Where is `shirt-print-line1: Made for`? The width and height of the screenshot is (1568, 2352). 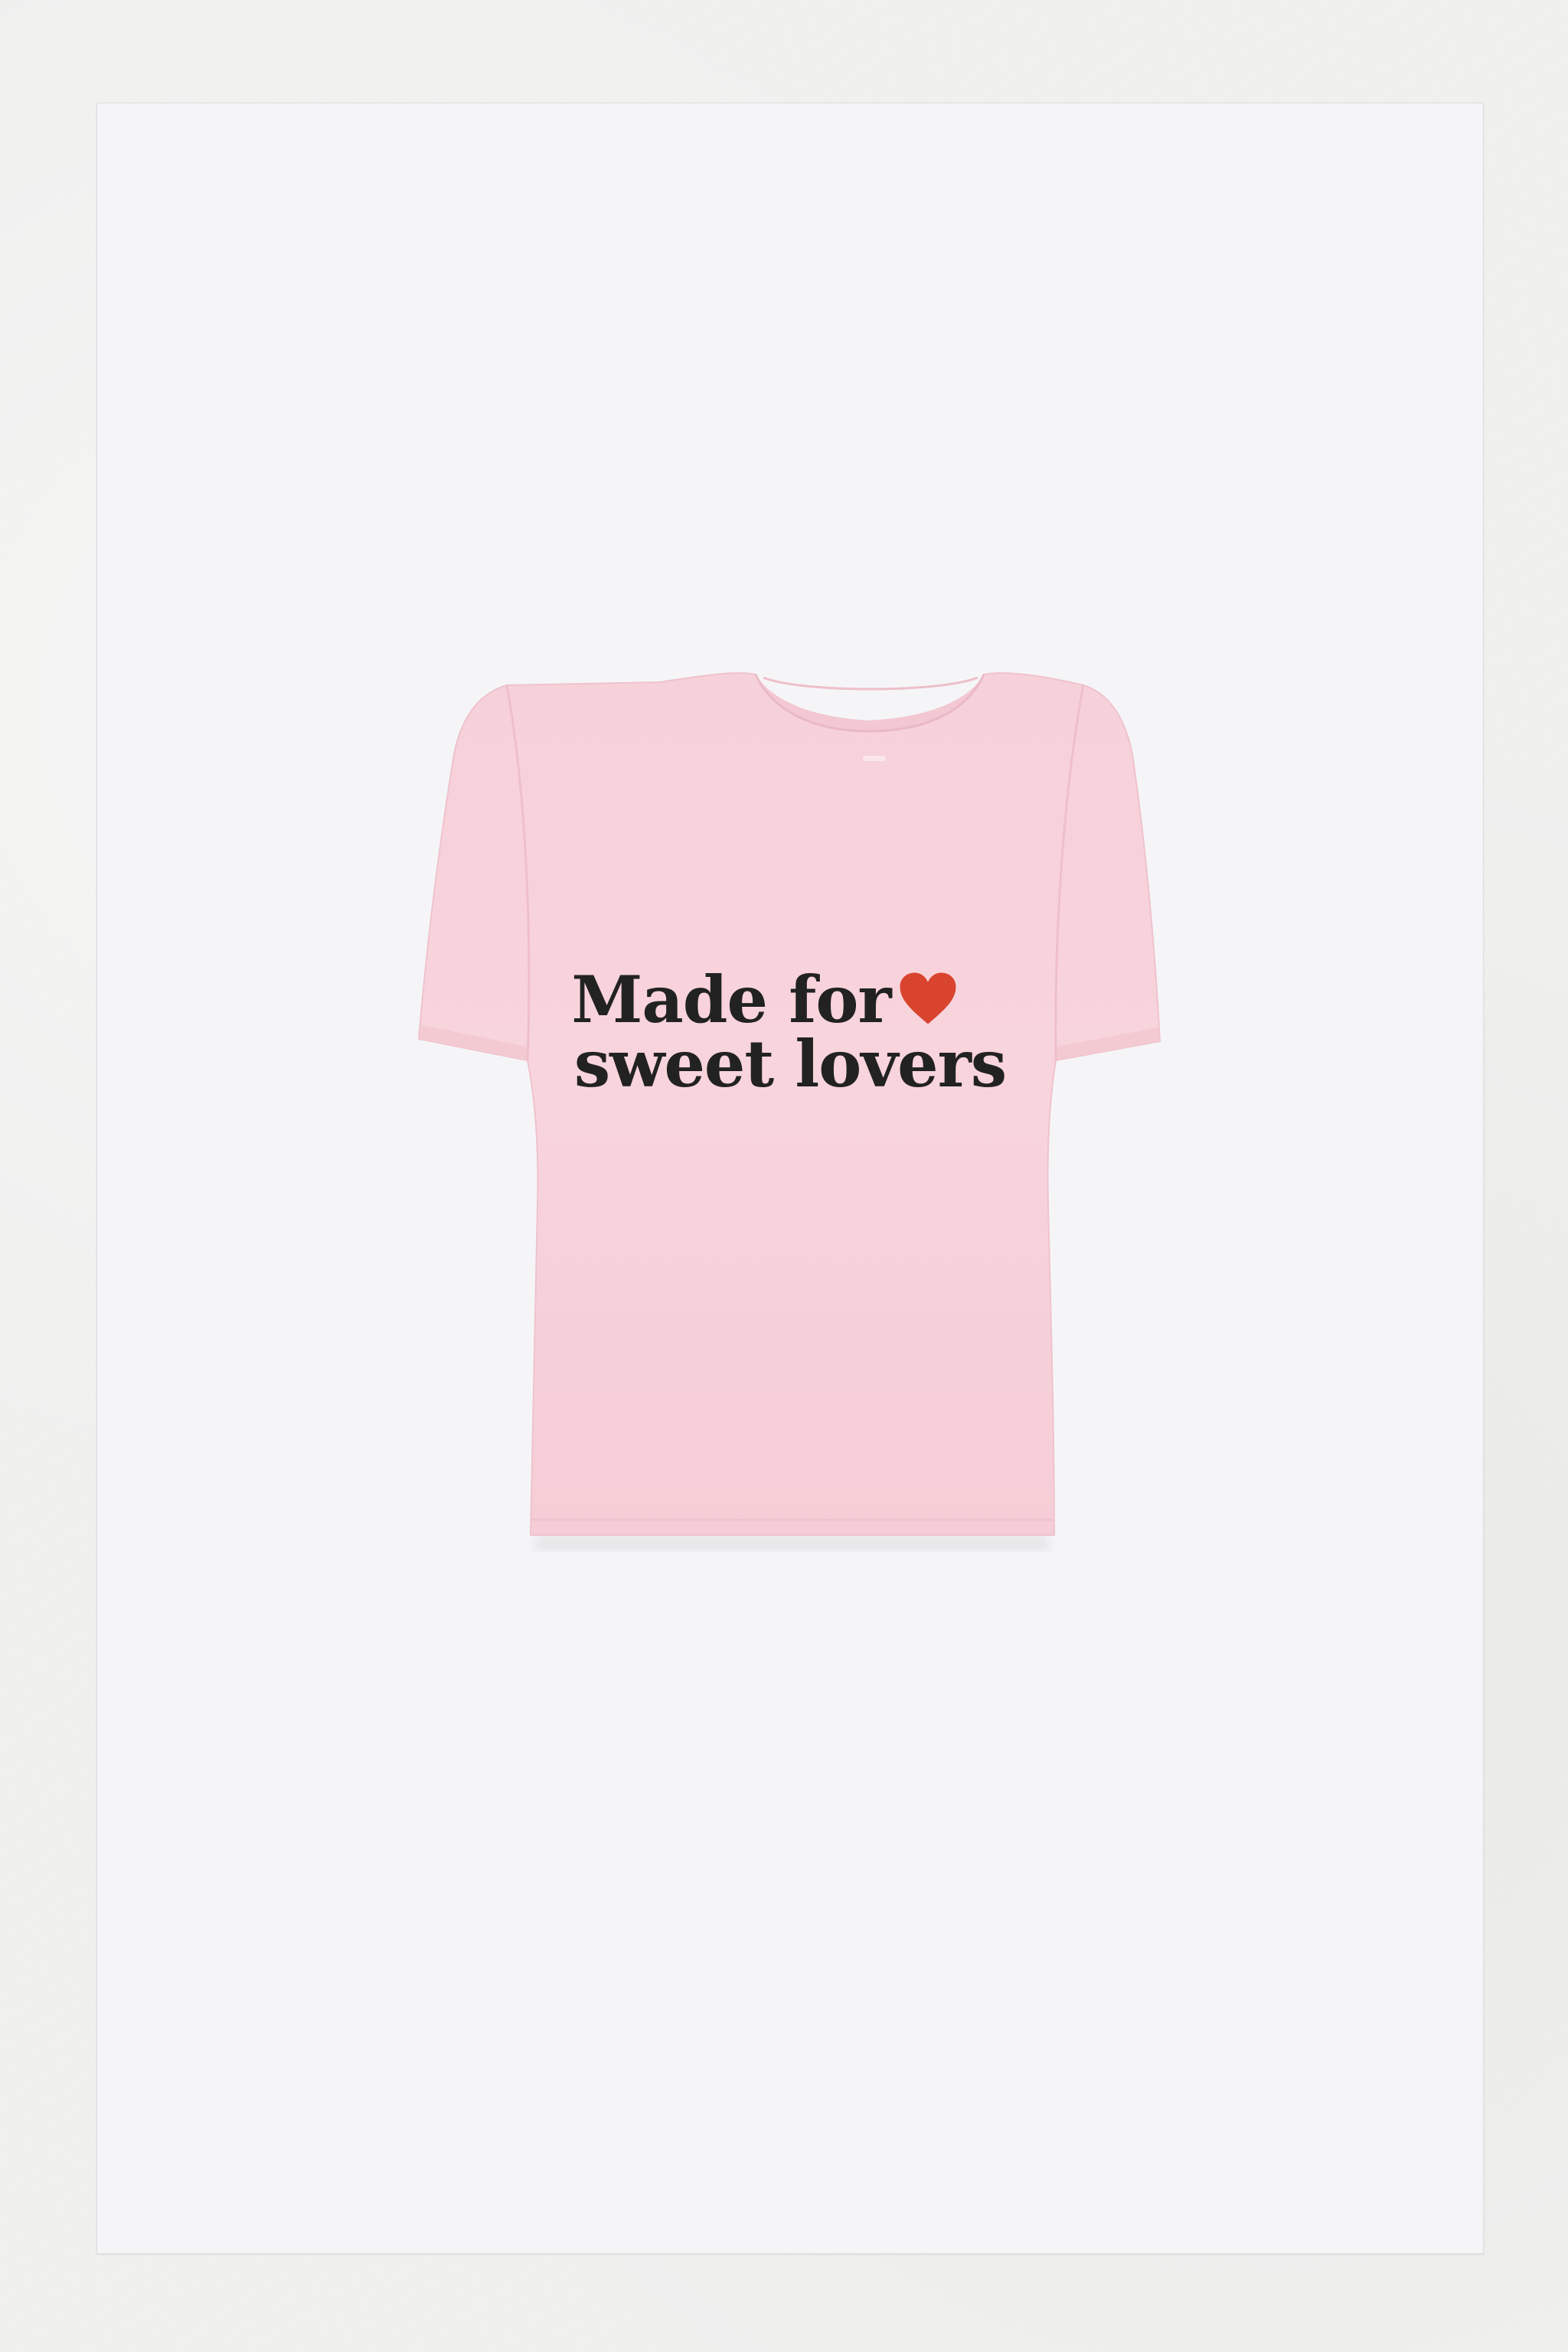 shirt-print-line1: Made for is located at coordinates (764, 999).